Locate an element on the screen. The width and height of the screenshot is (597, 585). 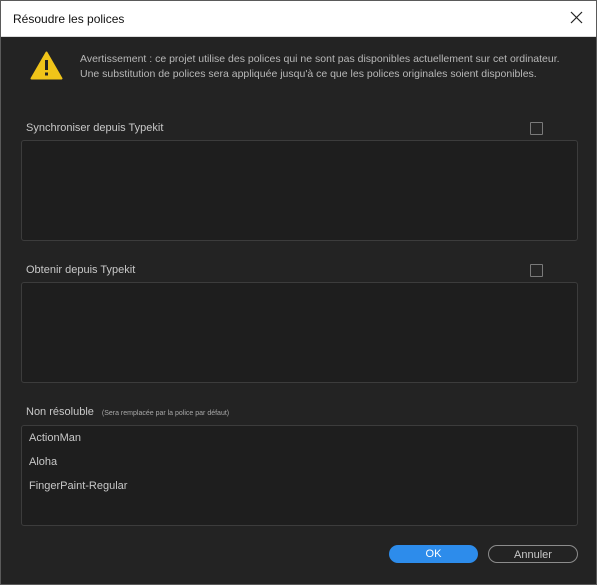
obtain-typekit-checkbox is located at coordinates (536, 270).